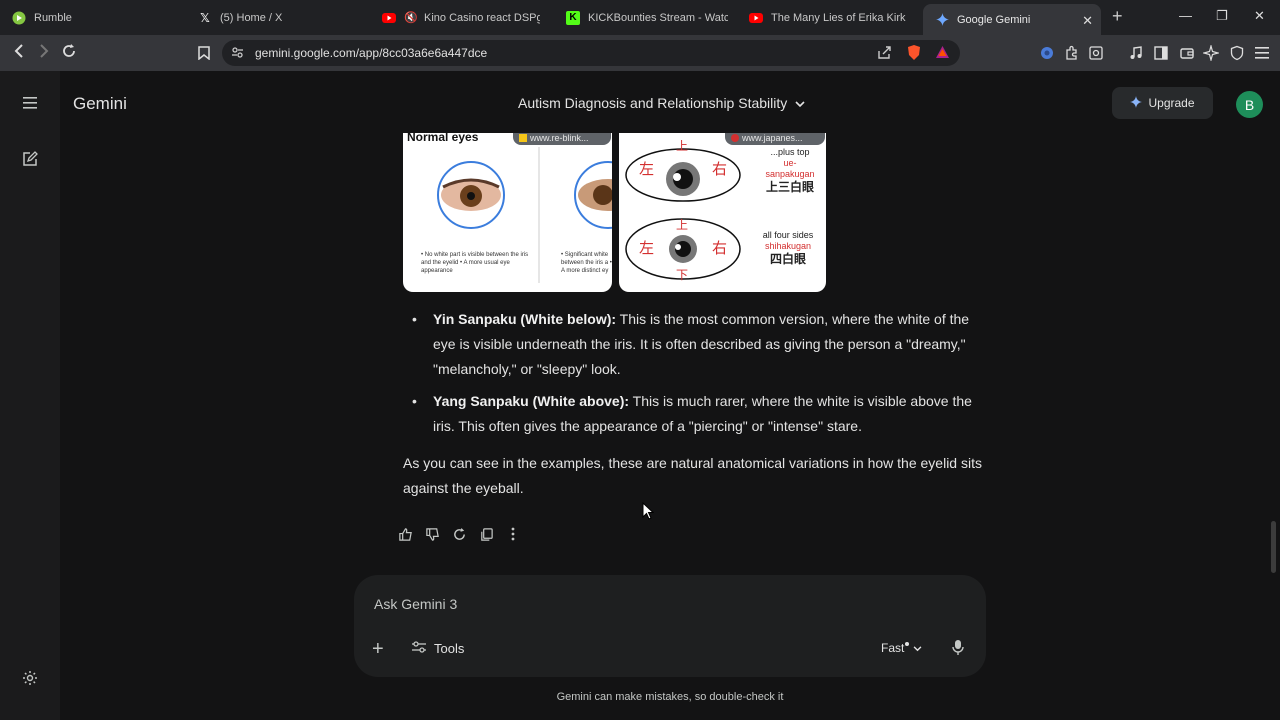 The width and height of the screenshot is (1280, 720). What do you see at coordinates (30, 103) in the screenshot?
I see `main-menu-icon` at bounding box center [30, 103].